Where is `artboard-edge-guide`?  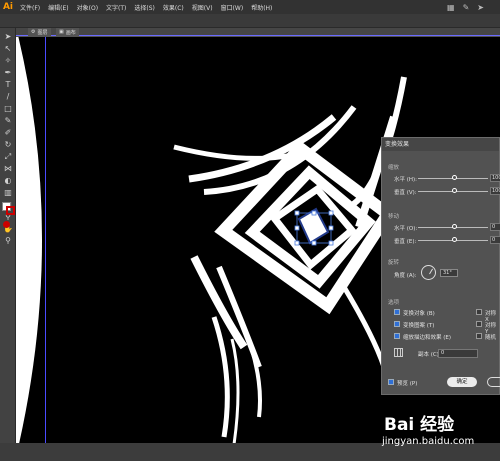 artboard-edge-guide is located at coordinates (45, 240).